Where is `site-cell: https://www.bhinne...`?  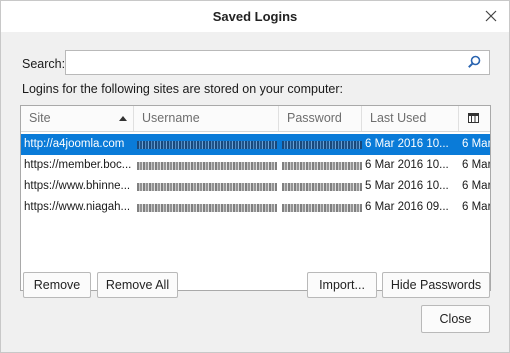 site-cell: https://www.bhinne... is located at coordinates (77, 186).